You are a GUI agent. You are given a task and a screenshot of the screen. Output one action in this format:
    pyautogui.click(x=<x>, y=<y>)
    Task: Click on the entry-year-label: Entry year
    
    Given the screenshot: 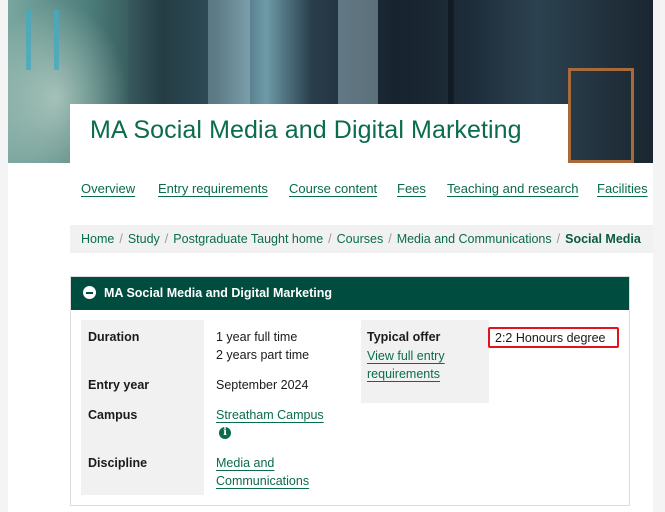 What is the action you would take?
    pyautogui.click(x=119, y=385)
    